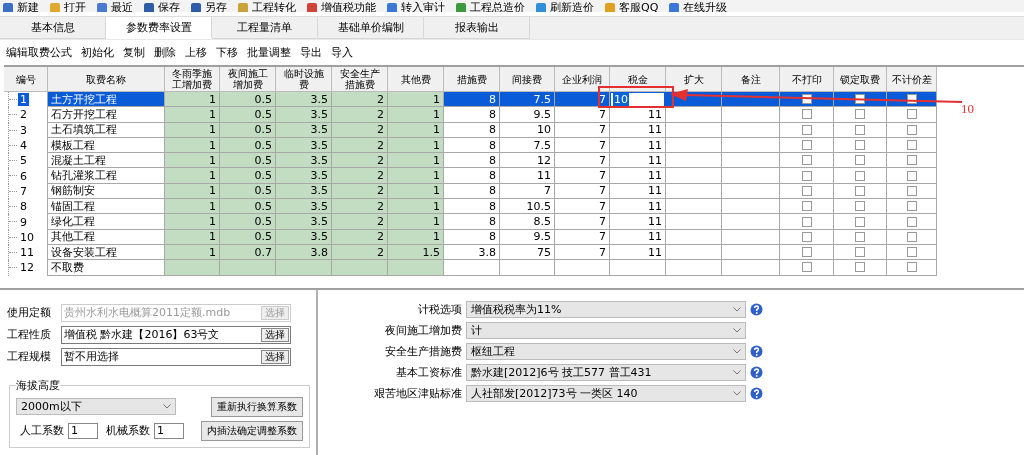  Describe the element at coordinates (265, 28) in the screenshot. I see `tab: 工程量清单` at that location.